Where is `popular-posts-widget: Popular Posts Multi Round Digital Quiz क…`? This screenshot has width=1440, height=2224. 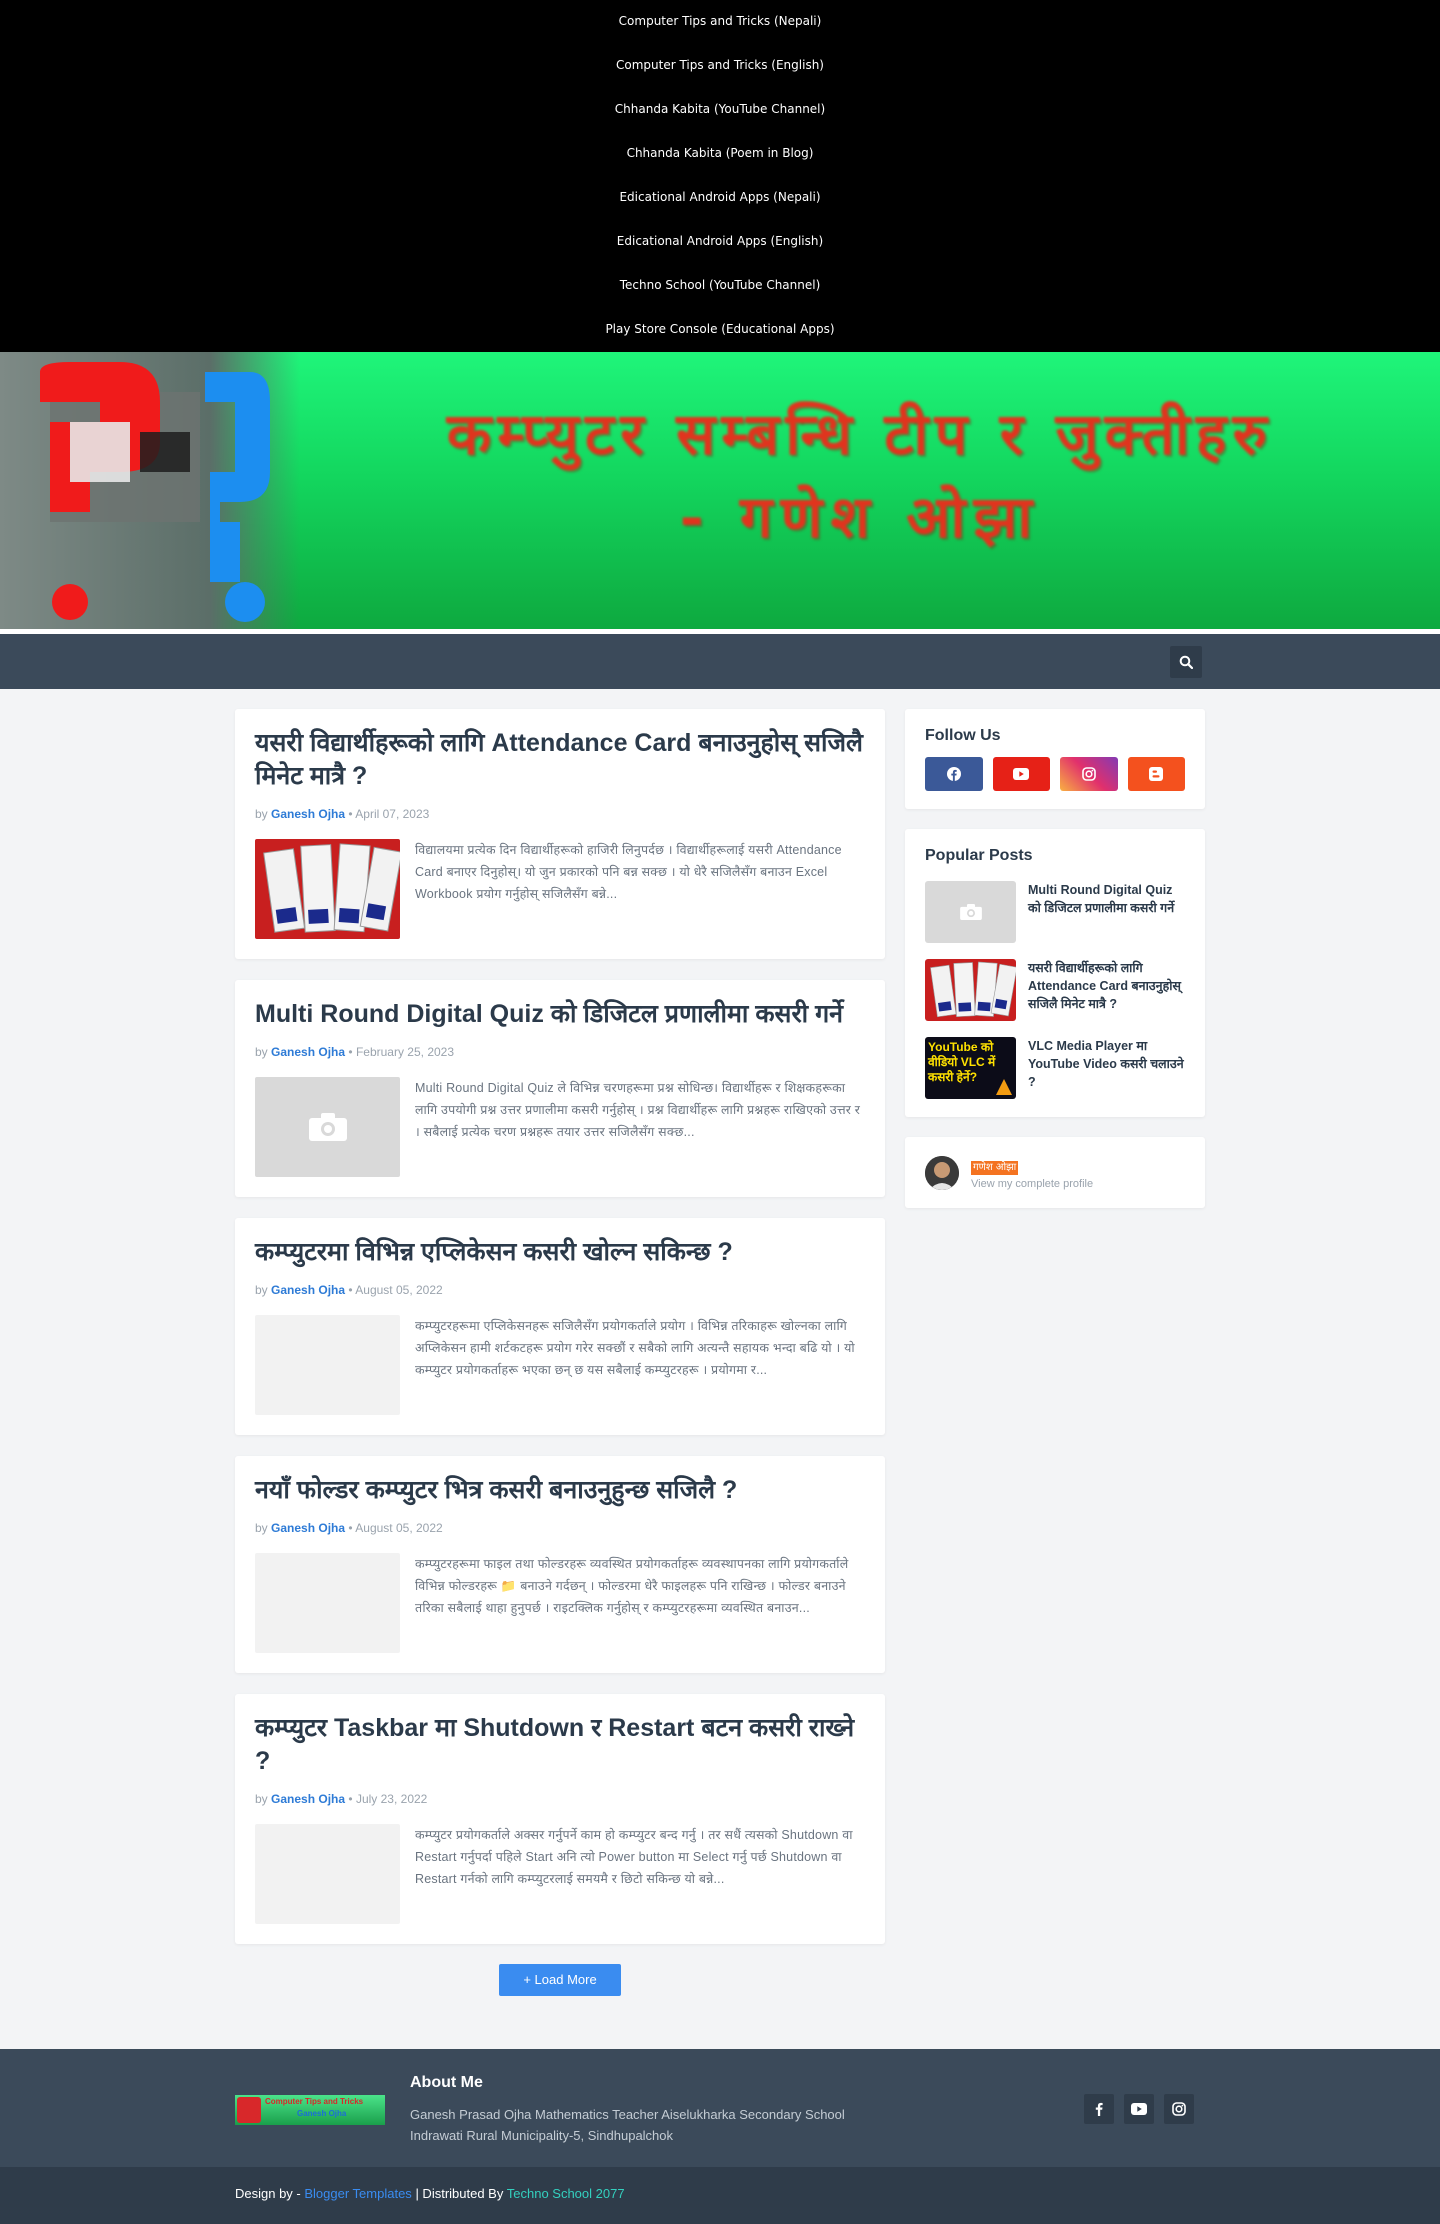 popular-posts-widget: Popular Posts Multi Round Digital Quiz क… is located at coordinates (1055, 973).